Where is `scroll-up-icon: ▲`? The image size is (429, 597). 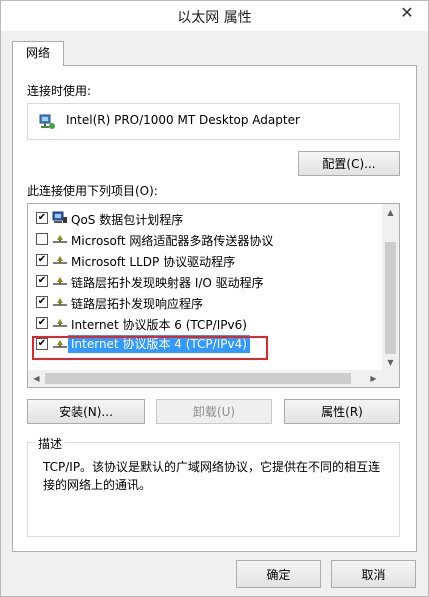 scroll-up-icon: ▲ is located at coordinates (390, 212).